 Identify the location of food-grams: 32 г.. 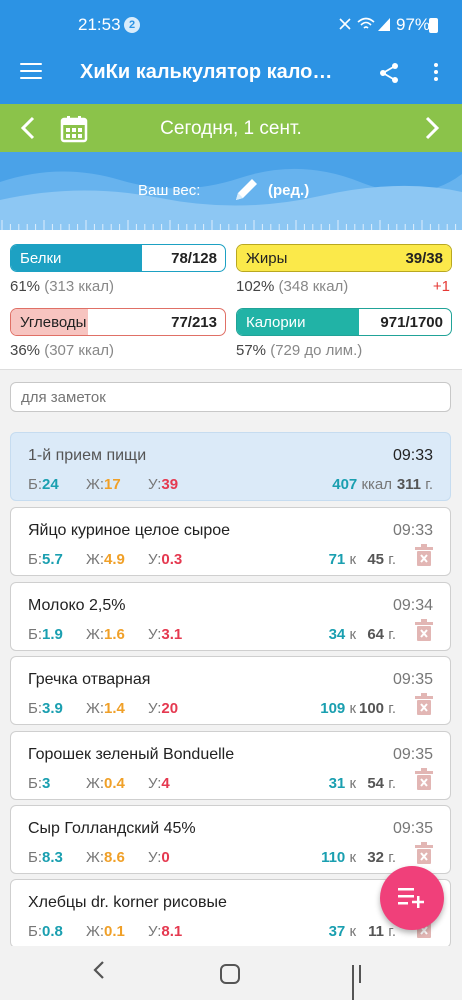
(381, 857).